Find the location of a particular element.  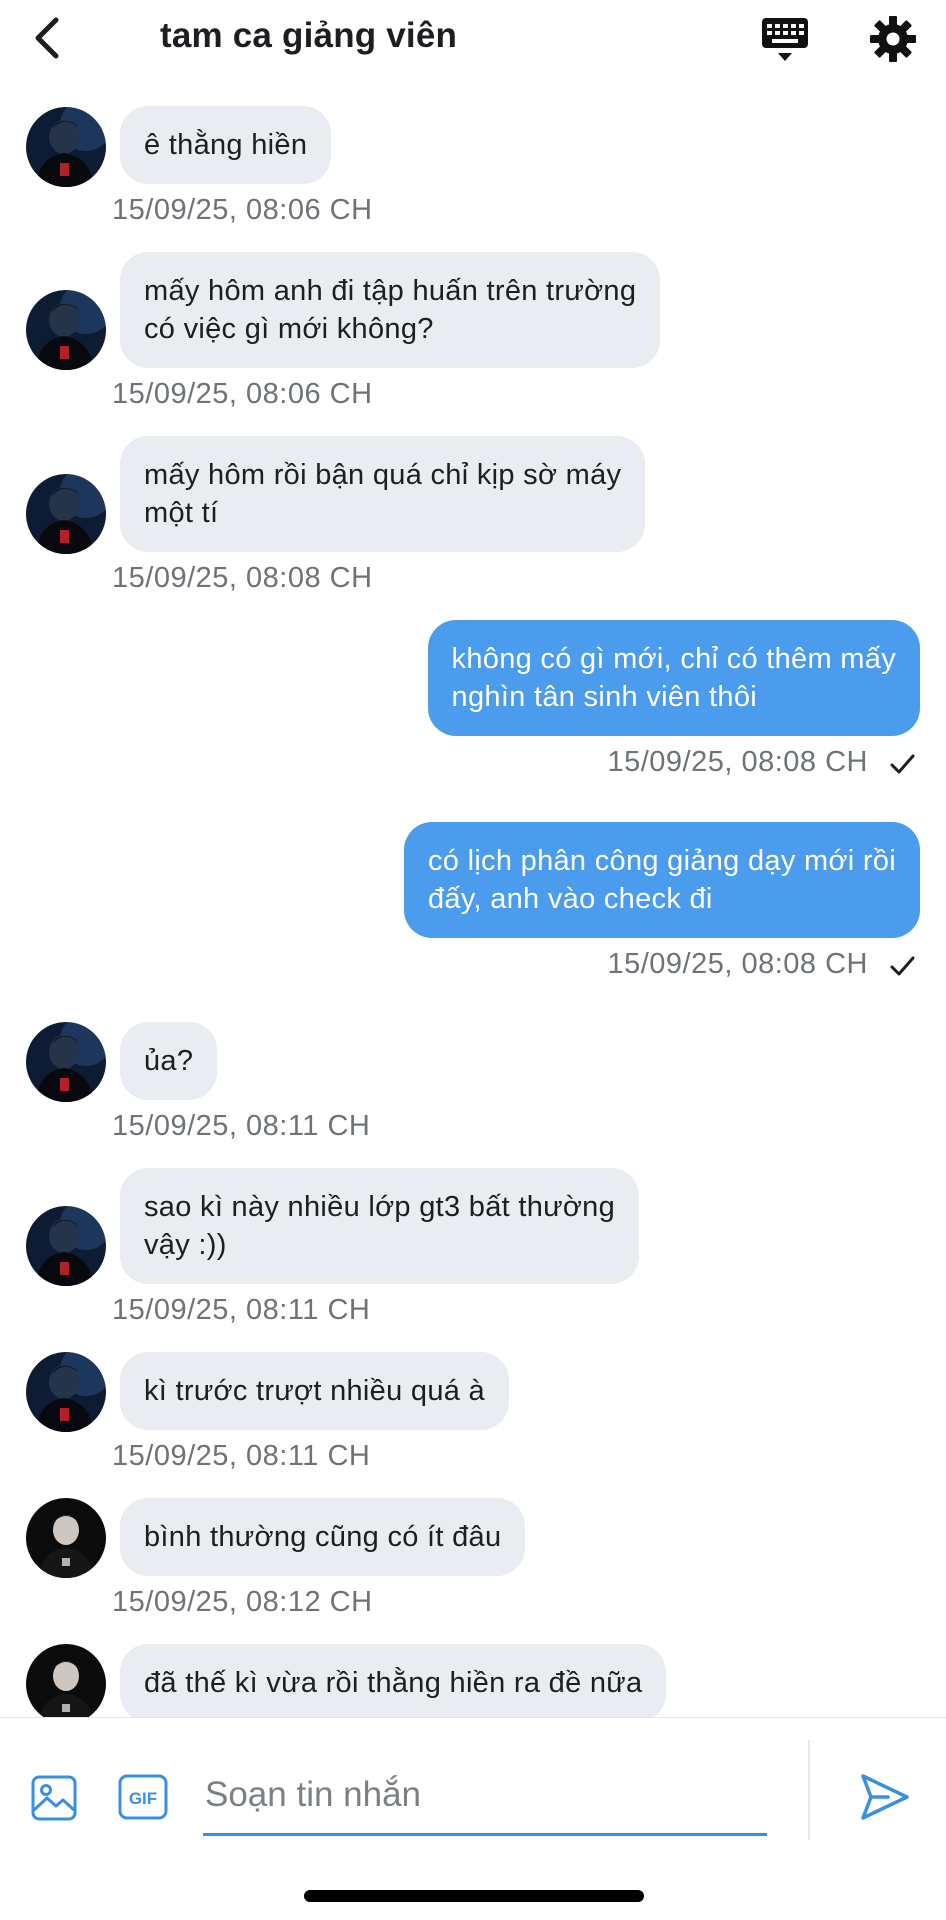

settings-button is located at coordinates (893, 39).